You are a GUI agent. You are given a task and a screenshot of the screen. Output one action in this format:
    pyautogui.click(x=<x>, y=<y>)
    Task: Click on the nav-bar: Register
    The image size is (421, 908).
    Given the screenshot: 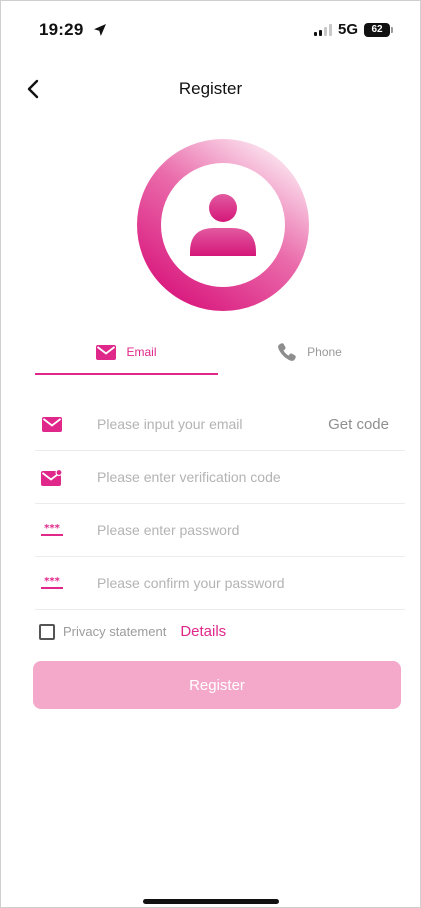 What is the action you would take?
    pyautogui.click(x=210, y=89)
    